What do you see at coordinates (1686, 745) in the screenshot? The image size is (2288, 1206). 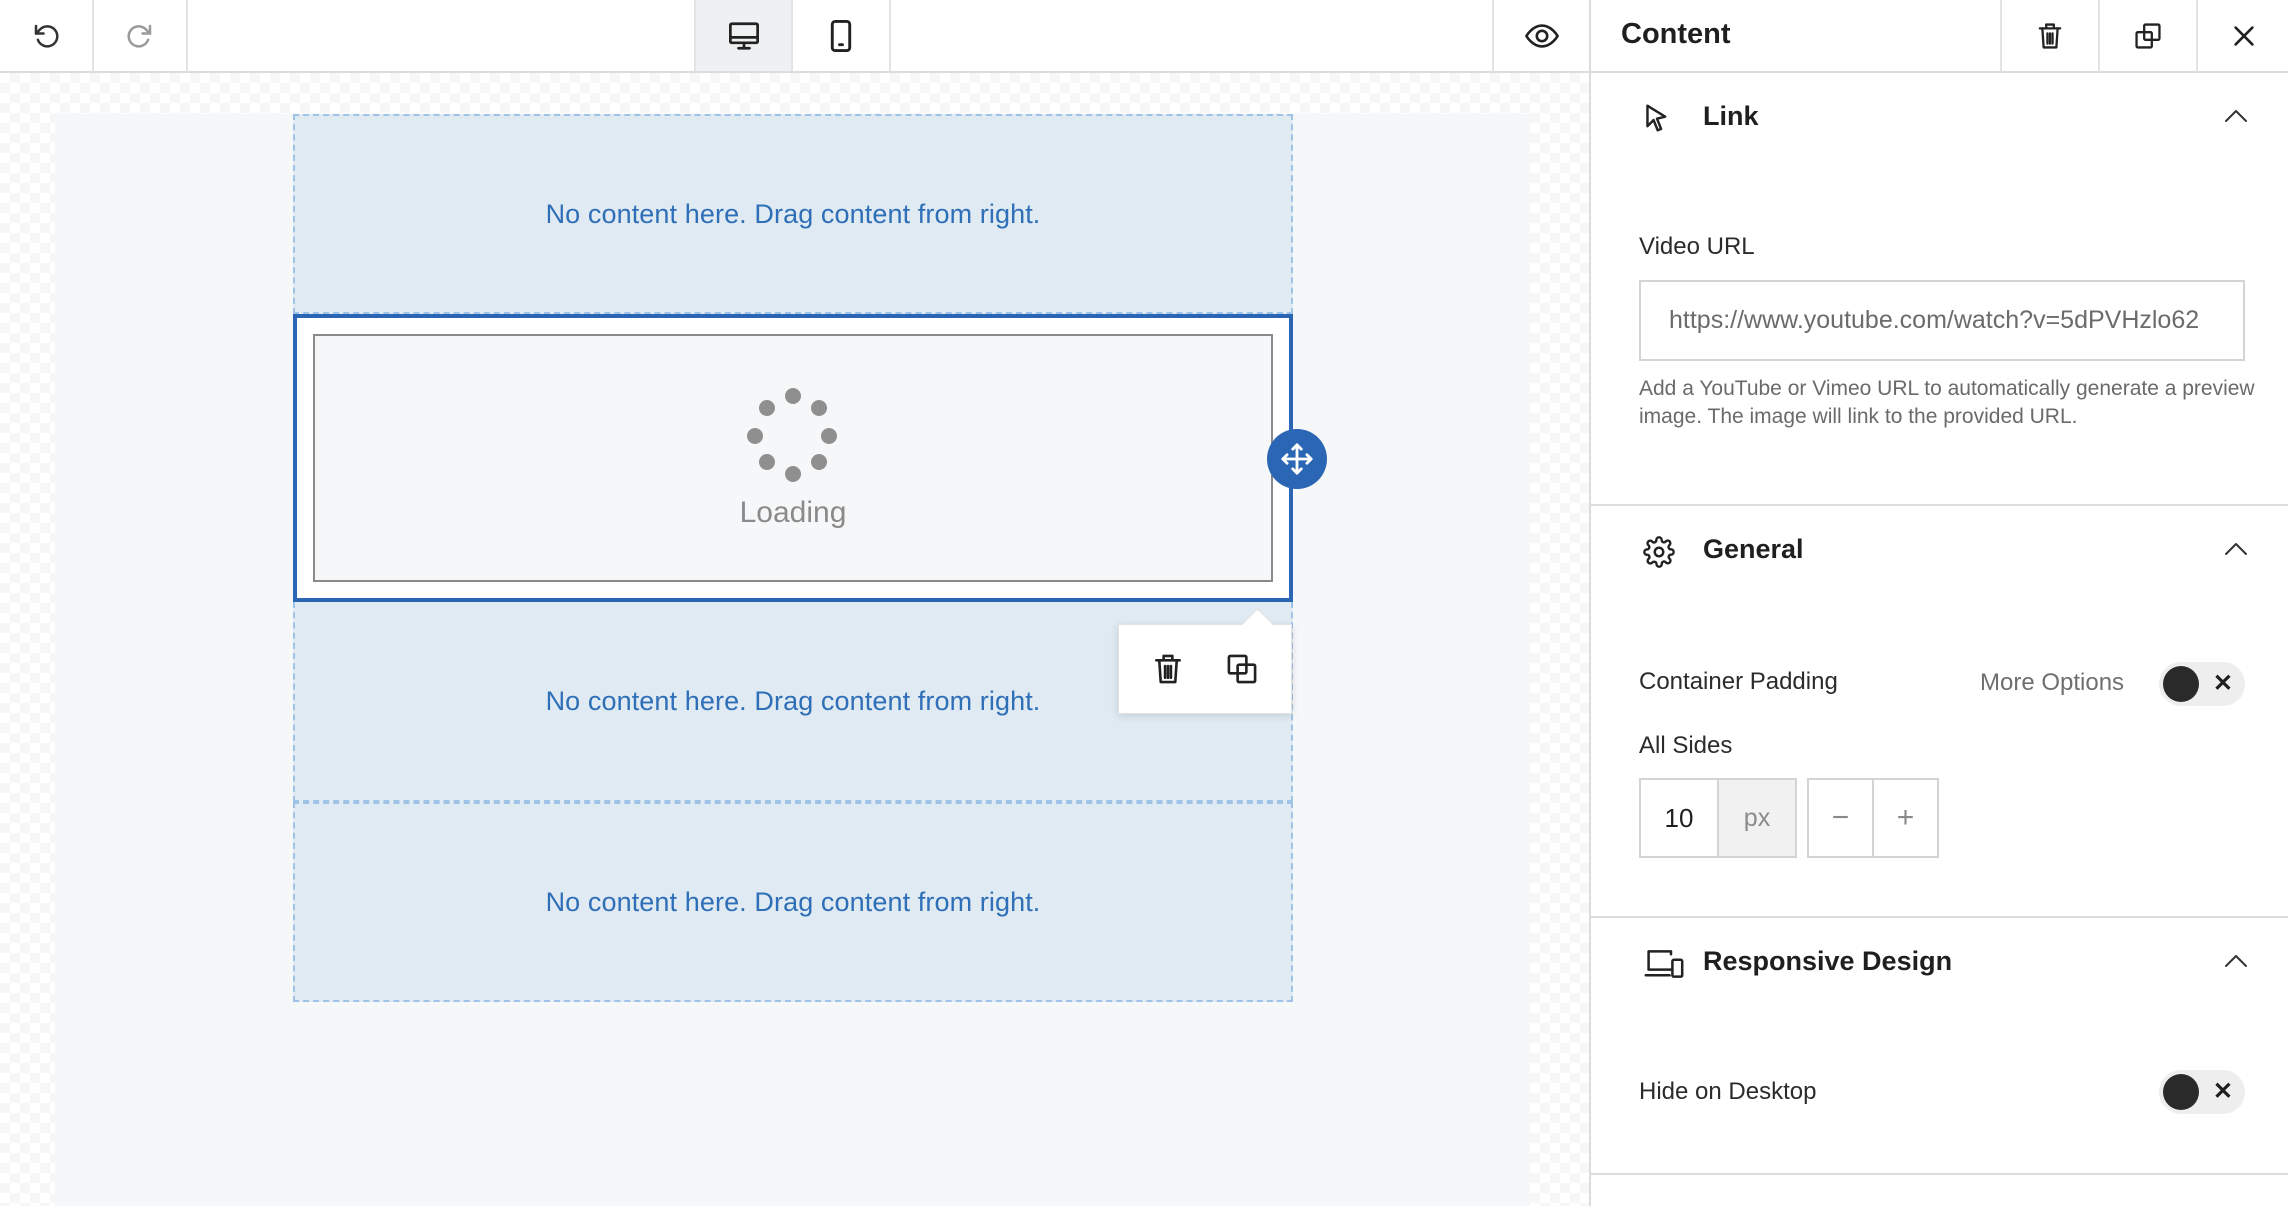 I see `all-sides-label: All Sides` at bounding box center [1686, 745].